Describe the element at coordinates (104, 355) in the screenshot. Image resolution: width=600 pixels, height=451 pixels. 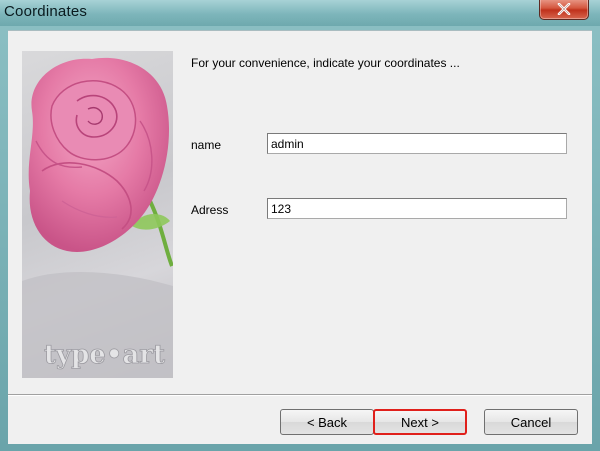
I see `logo-text: type•art` at that location.